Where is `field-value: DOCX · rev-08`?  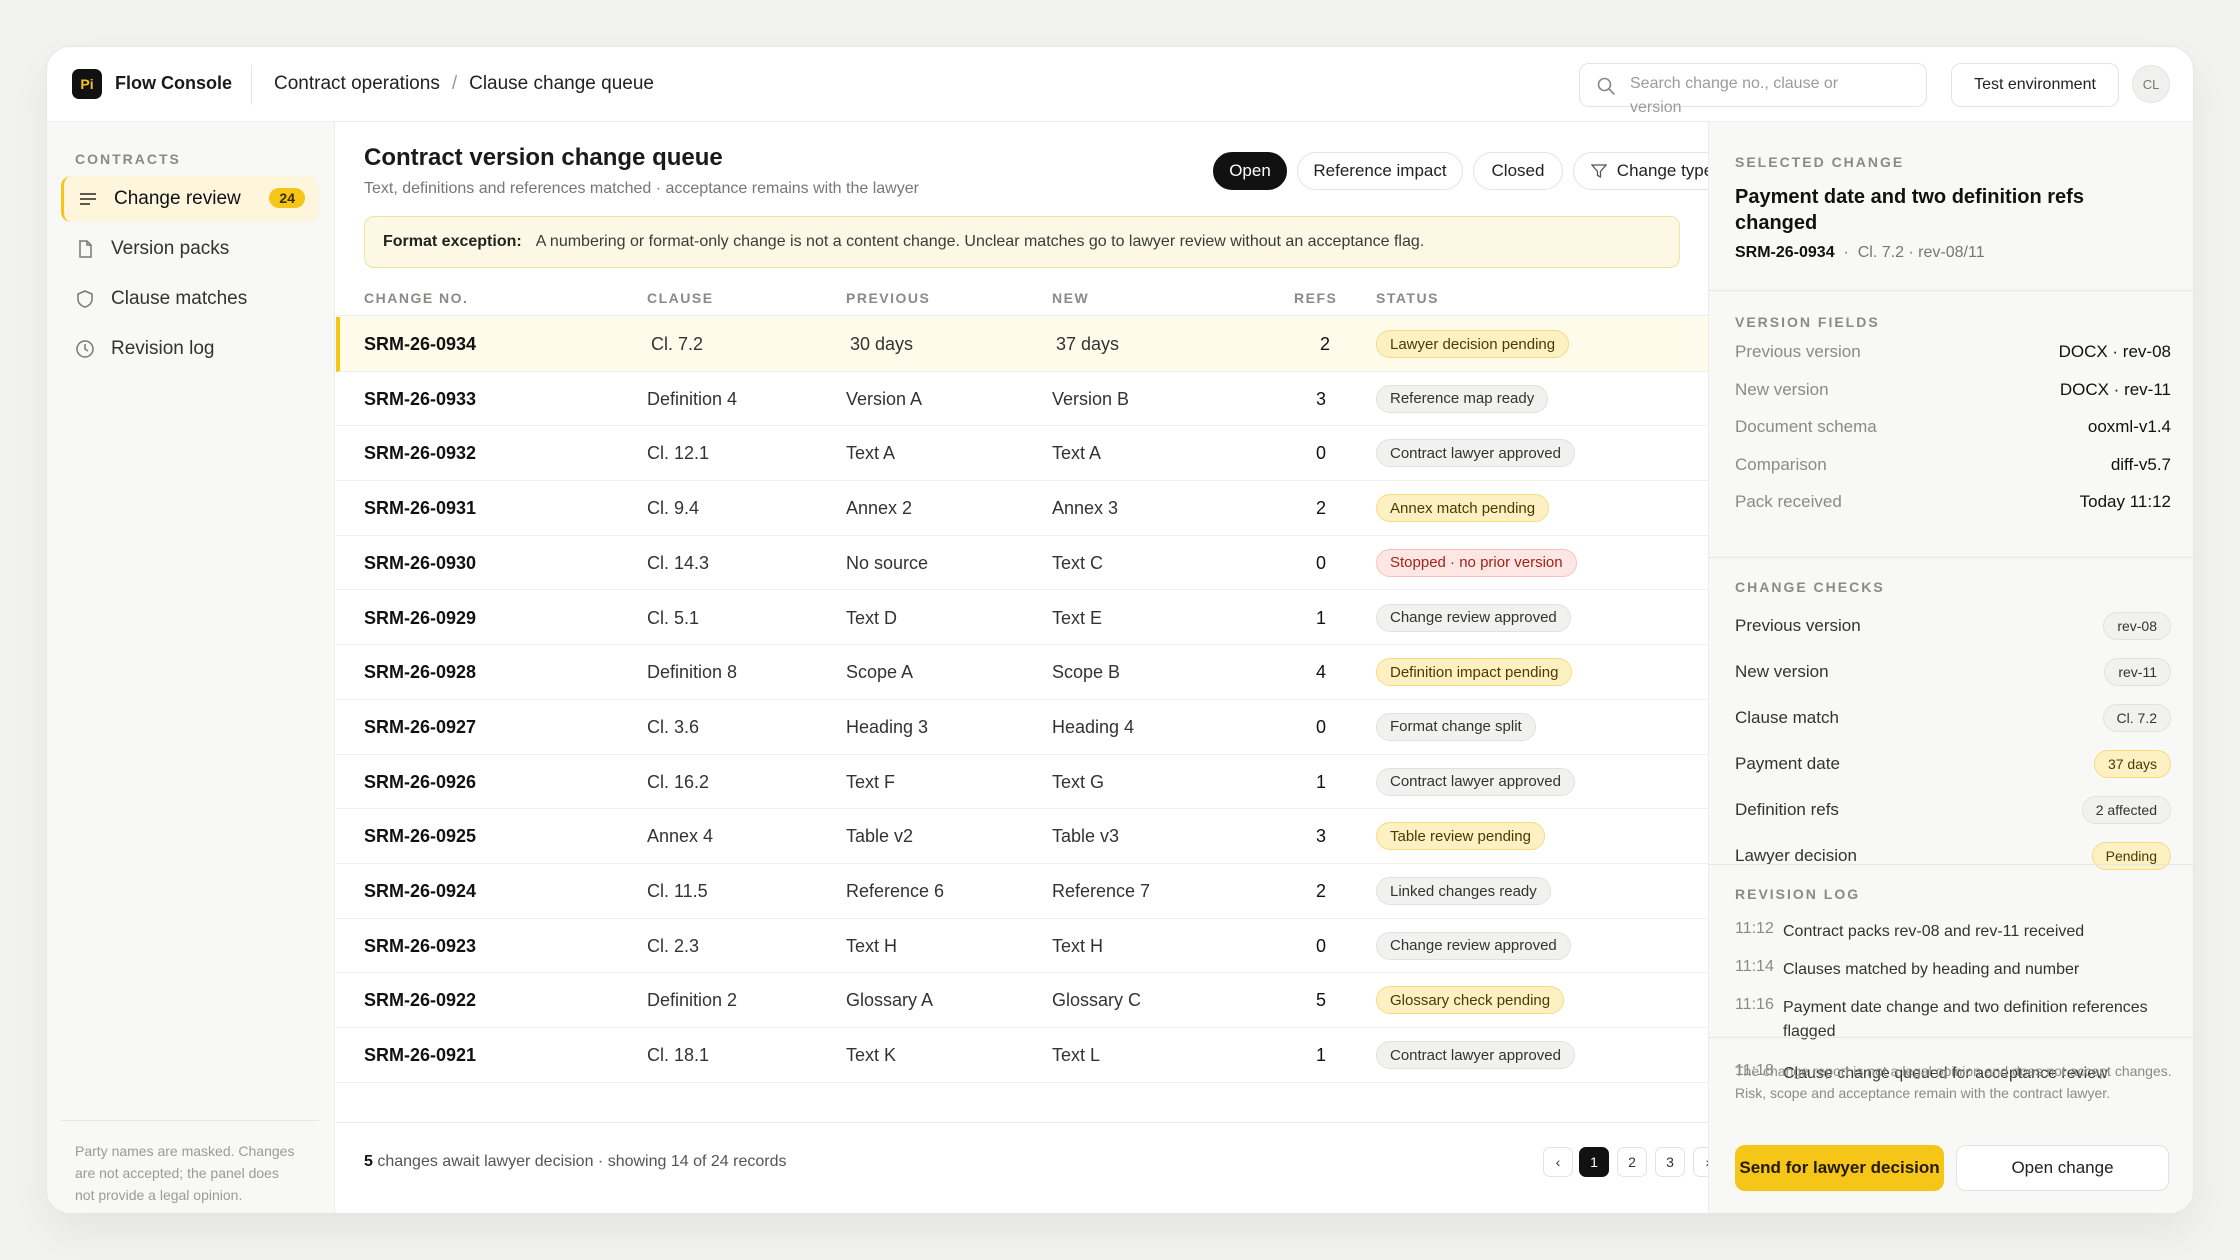 field-value: DOCX · rev-08 is located at coordinates (2114, 351).